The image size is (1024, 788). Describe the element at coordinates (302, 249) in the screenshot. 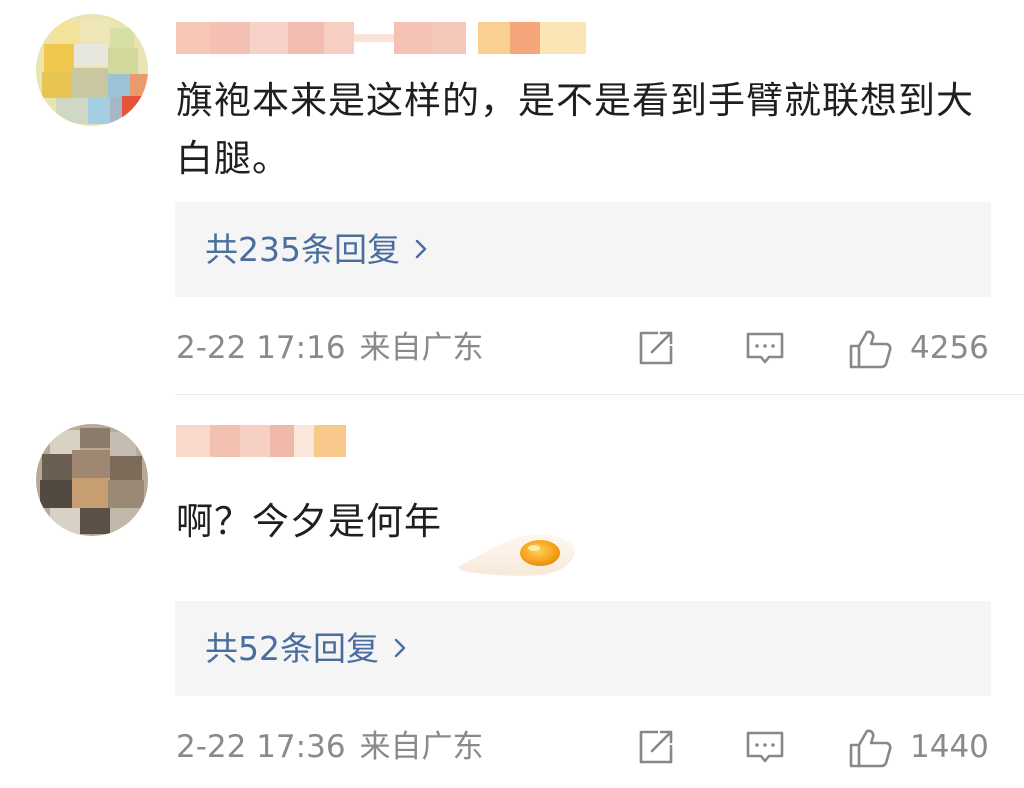

I see `reply-summary: 共235条回复` at that location.